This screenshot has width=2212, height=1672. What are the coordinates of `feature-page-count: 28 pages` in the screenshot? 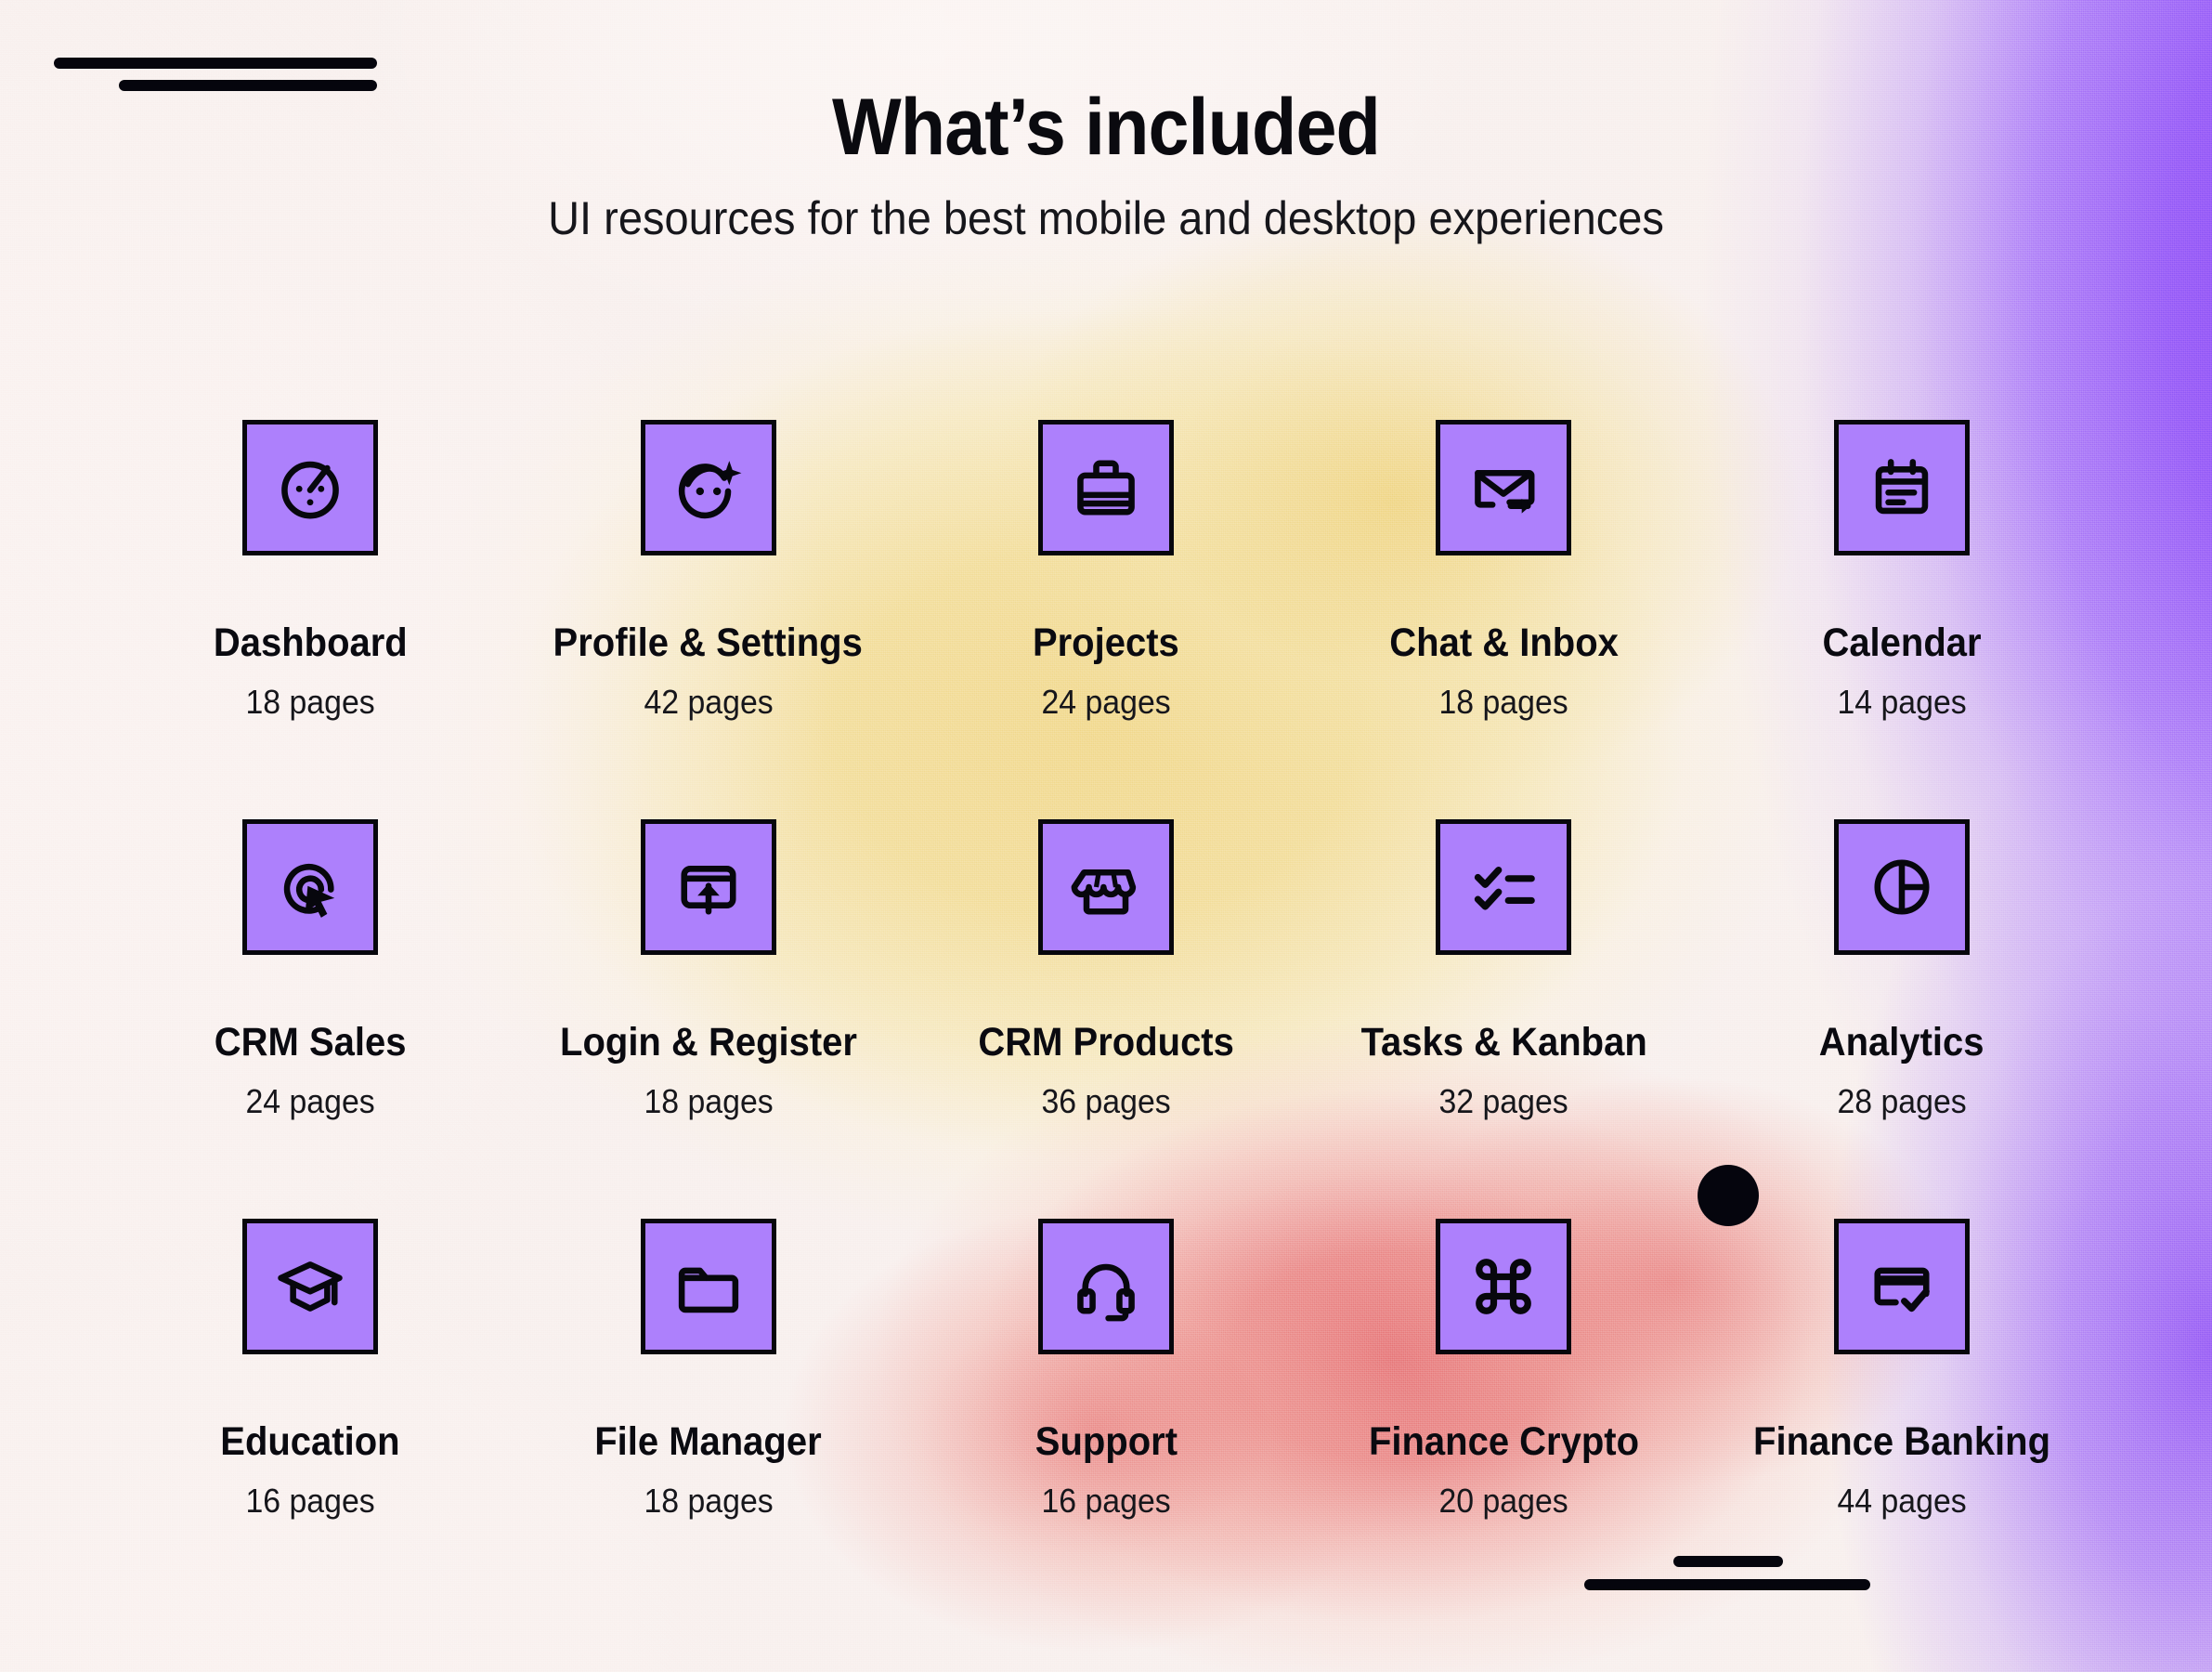 It's located at (1902, 1101).